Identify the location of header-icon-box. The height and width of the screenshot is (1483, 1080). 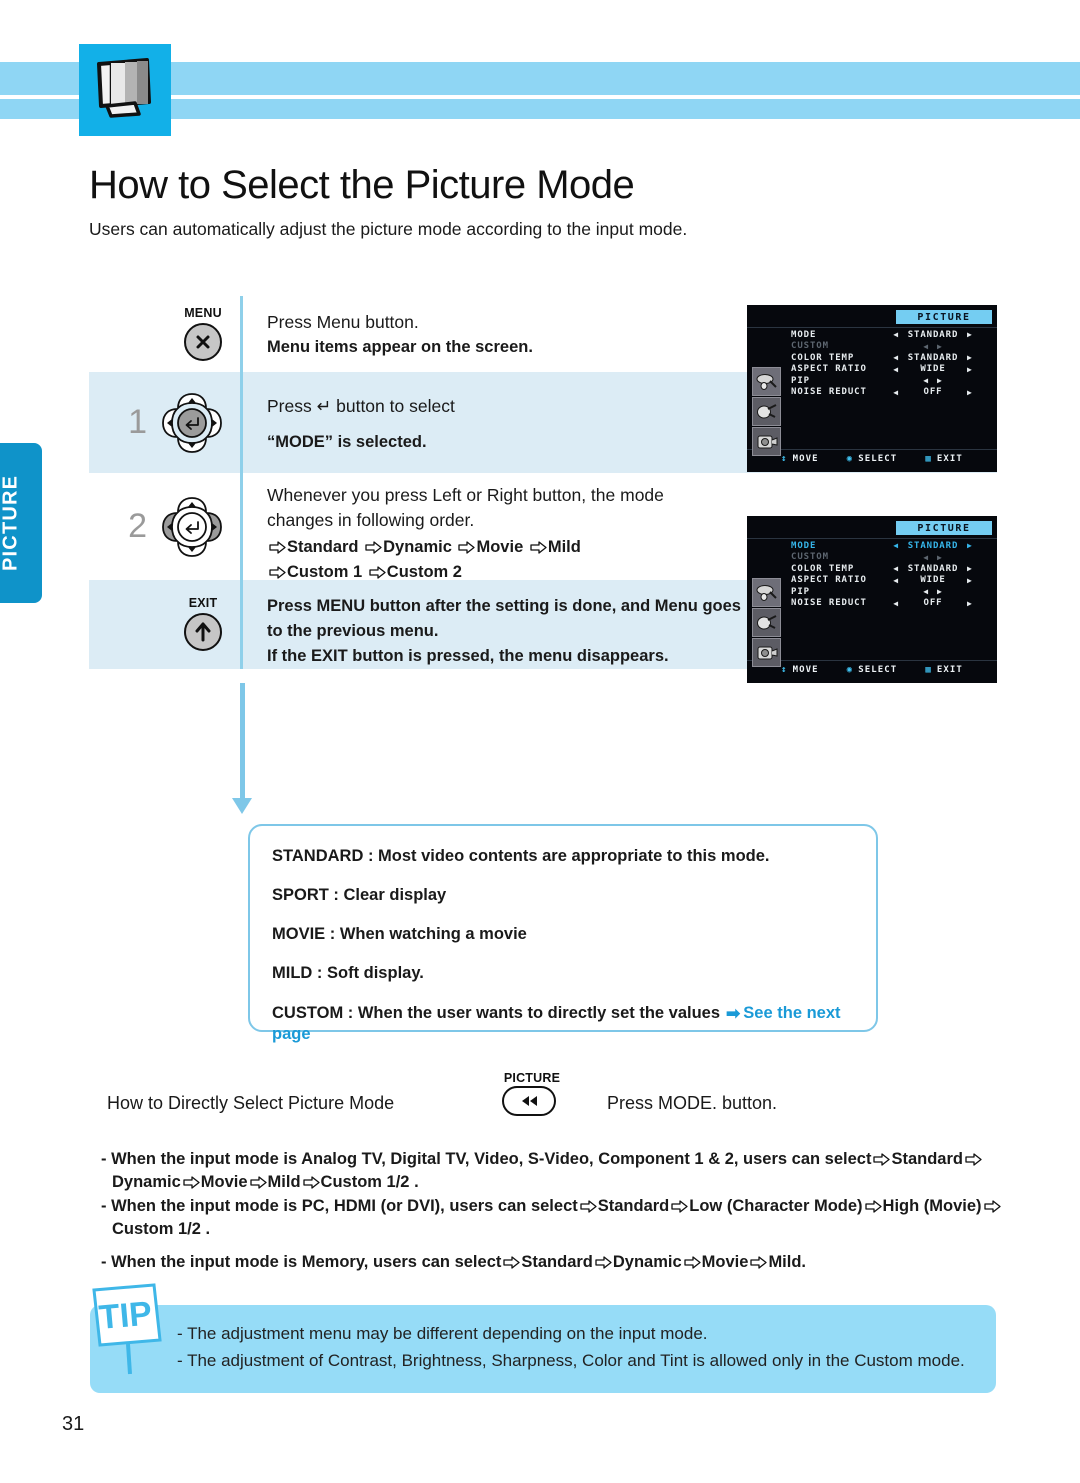
(125, 90).